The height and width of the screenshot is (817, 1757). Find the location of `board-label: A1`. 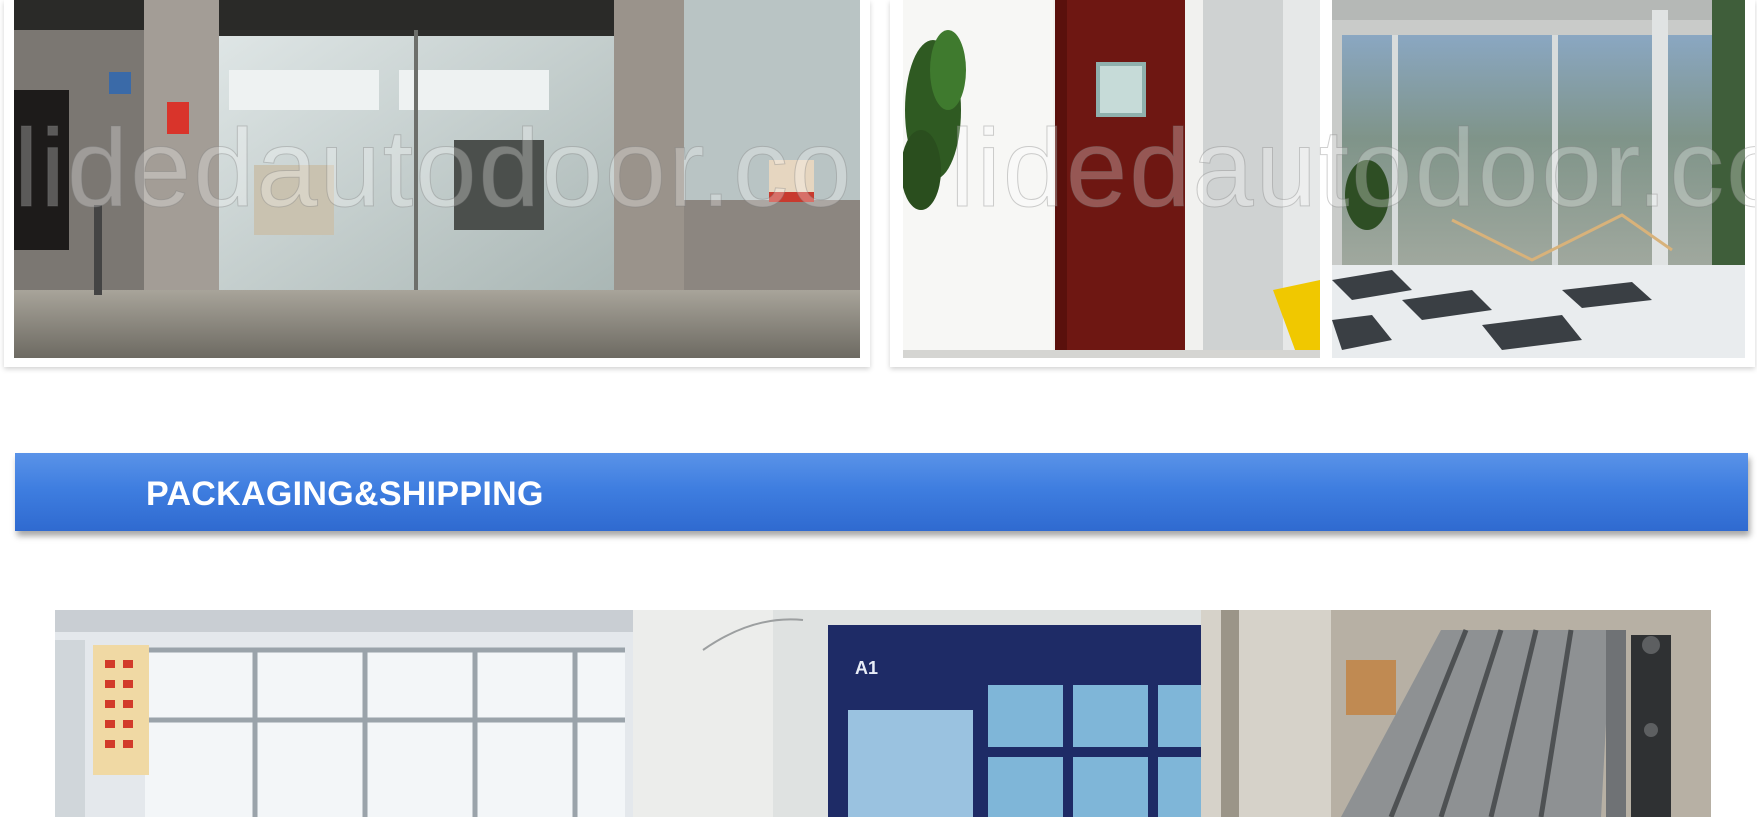

board-label: A1 is located at coordinates (867, 668).